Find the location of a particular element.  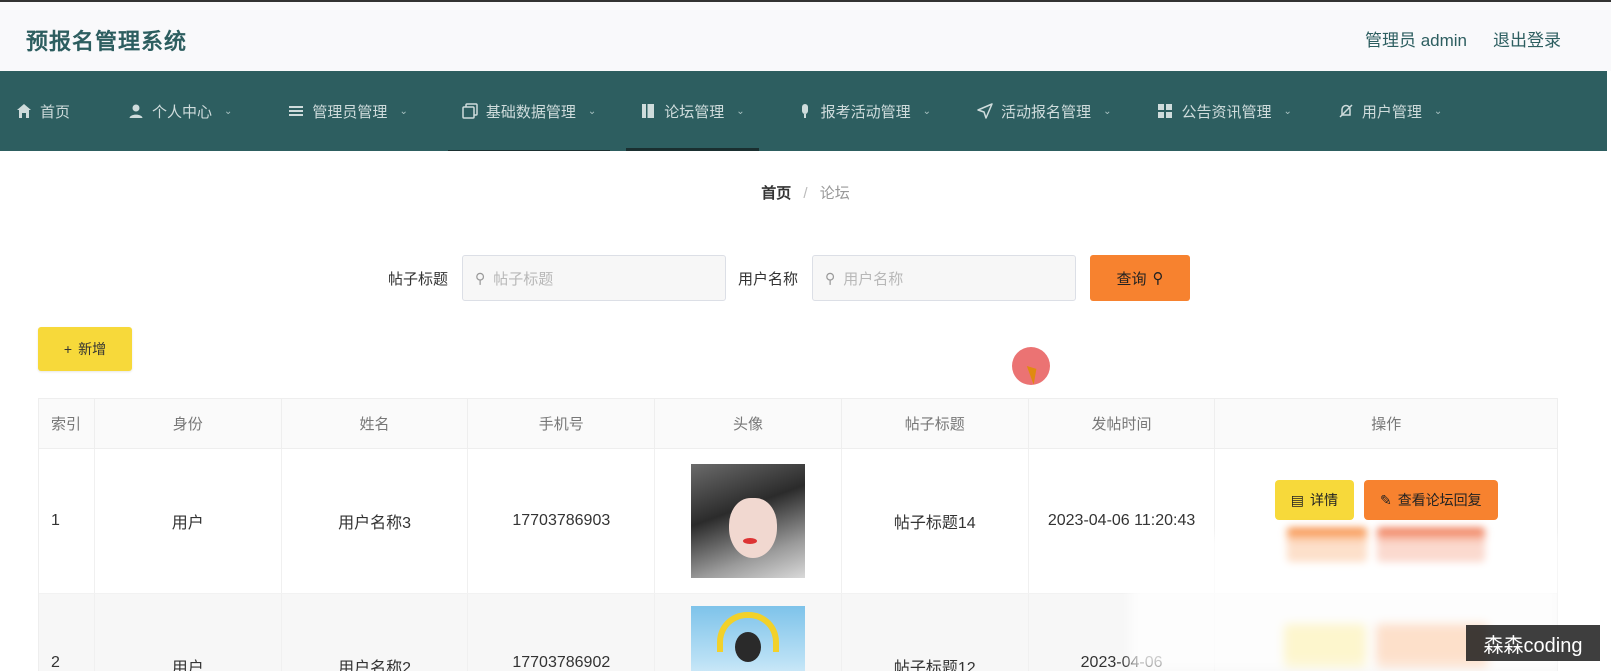

cell-post-title: 帖子标题12 is located at coordinates (935, 632).